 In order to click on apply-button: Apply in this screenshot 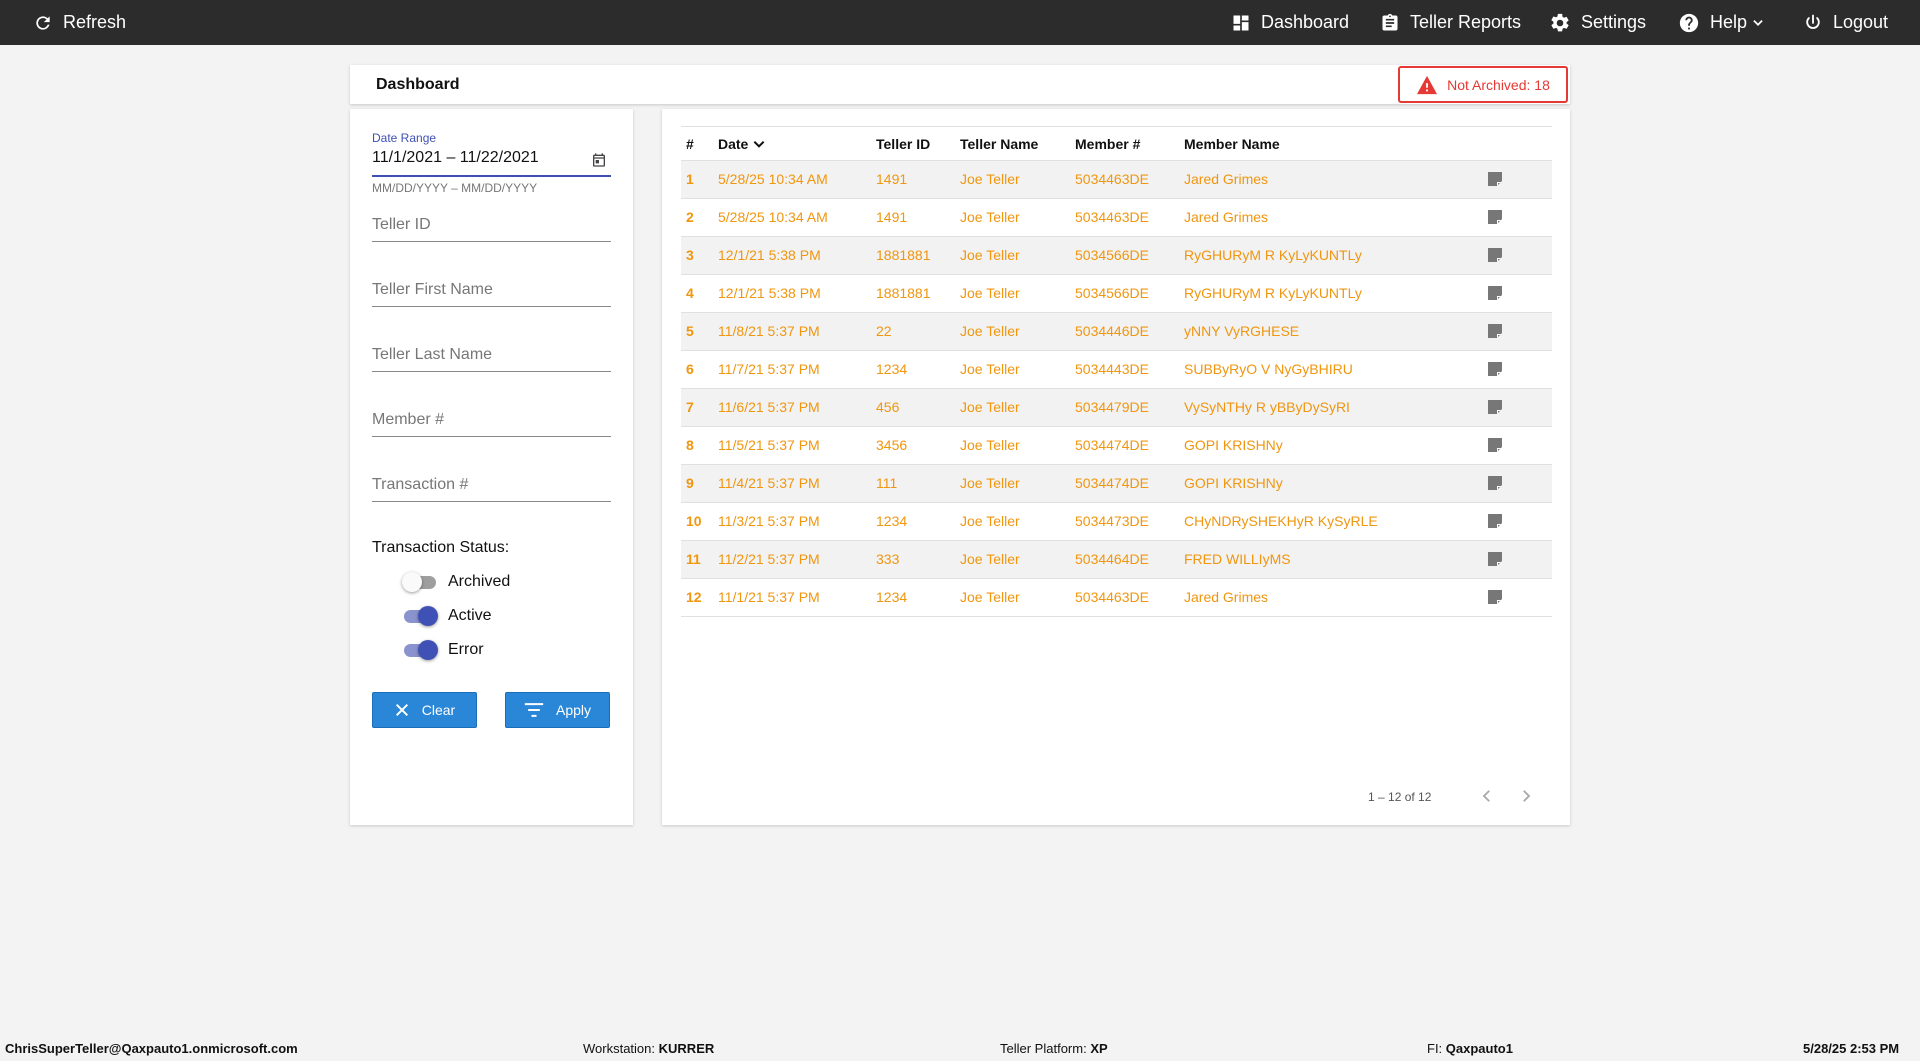, I will do `click(557, 710)`.